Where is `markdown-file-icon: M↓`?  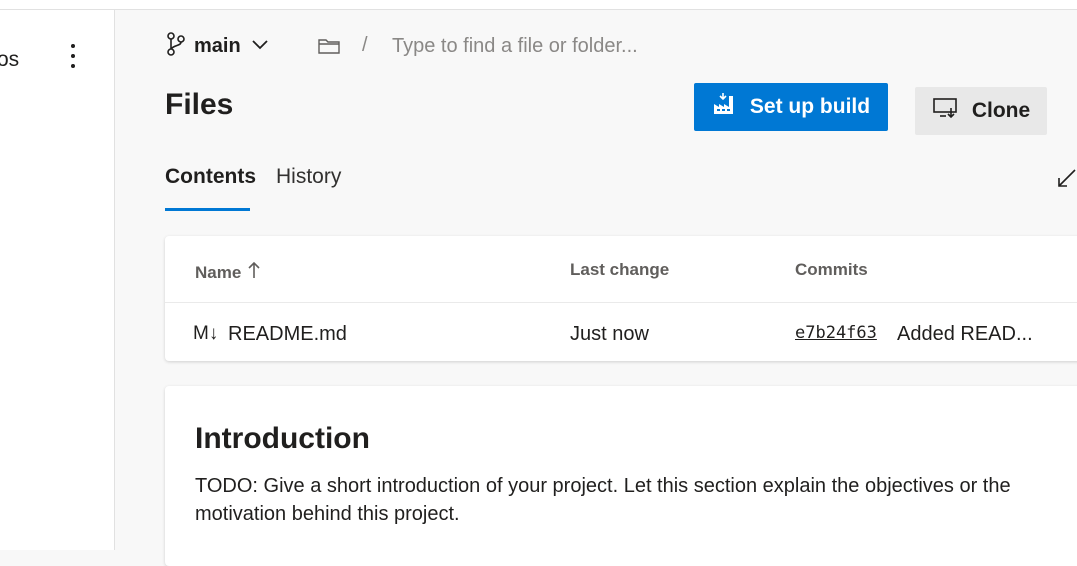 markdown-file-icon: M↓ is located at coordinates (206, 333).